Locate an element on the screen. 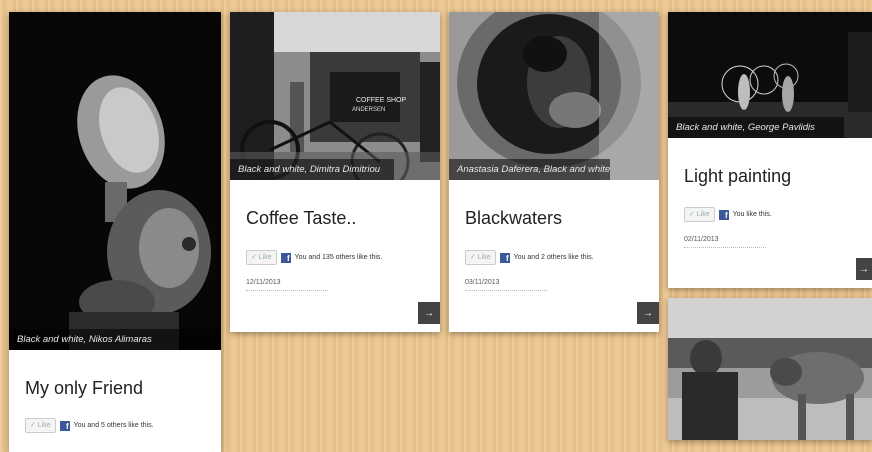  like-row: ✓ Like f You and 135 others like this. is located at coordinates (314, 257).